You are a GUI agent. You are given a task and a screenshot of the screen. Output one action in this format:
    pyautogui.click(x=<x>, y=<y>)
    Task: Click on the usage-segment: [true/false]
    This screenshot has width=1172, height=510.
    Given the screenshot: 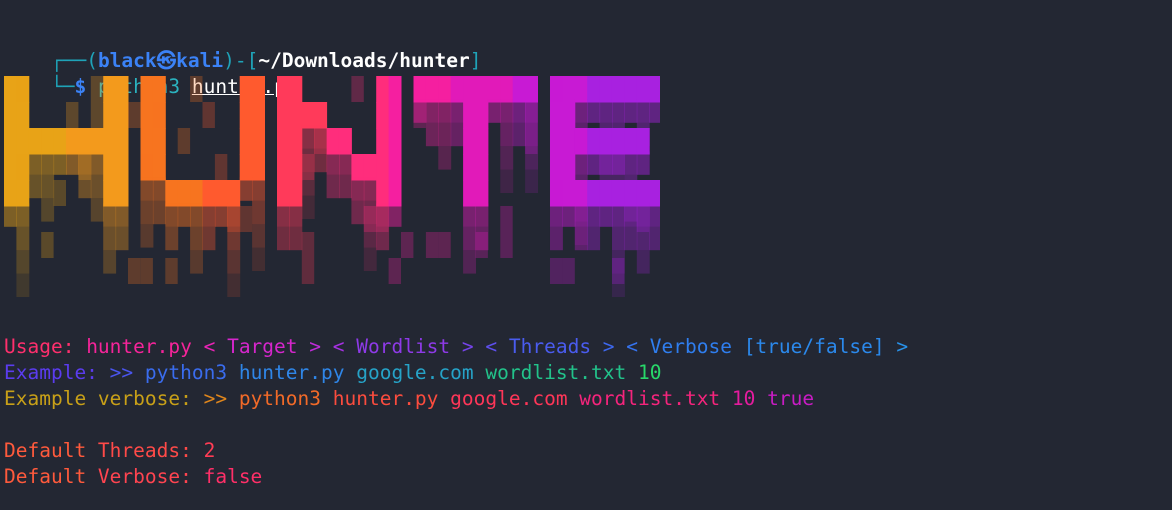 What is the action you would take?
    pyautogui.click(x=820, y=346)
    